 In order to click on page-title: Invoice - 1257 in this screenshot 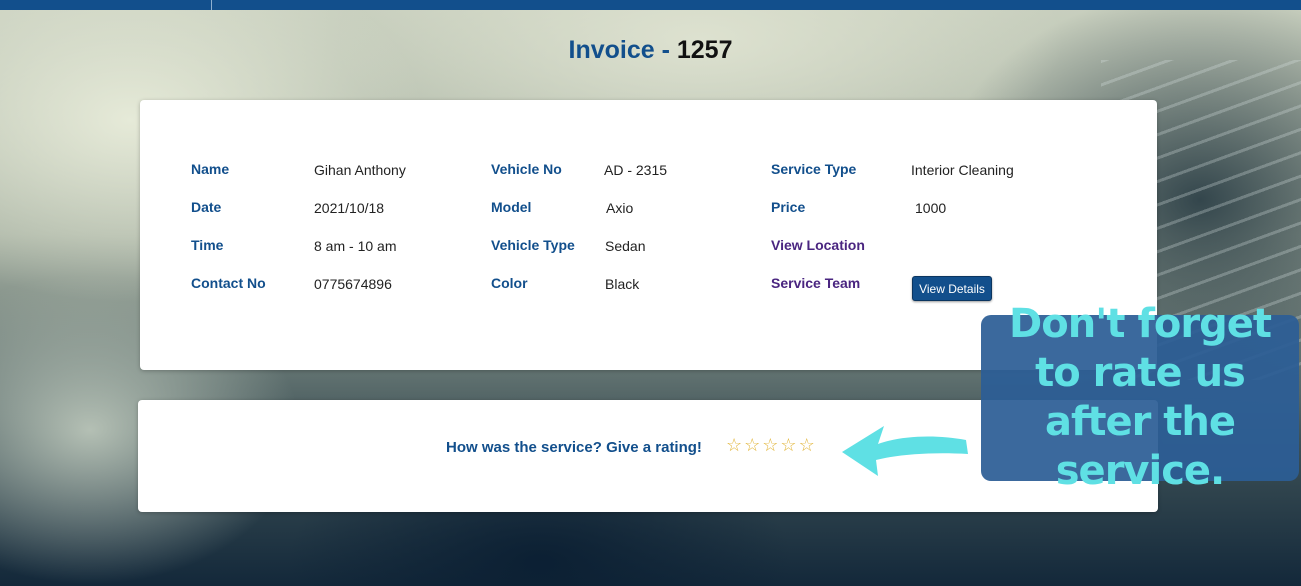, I will do `click(650, 50)`.